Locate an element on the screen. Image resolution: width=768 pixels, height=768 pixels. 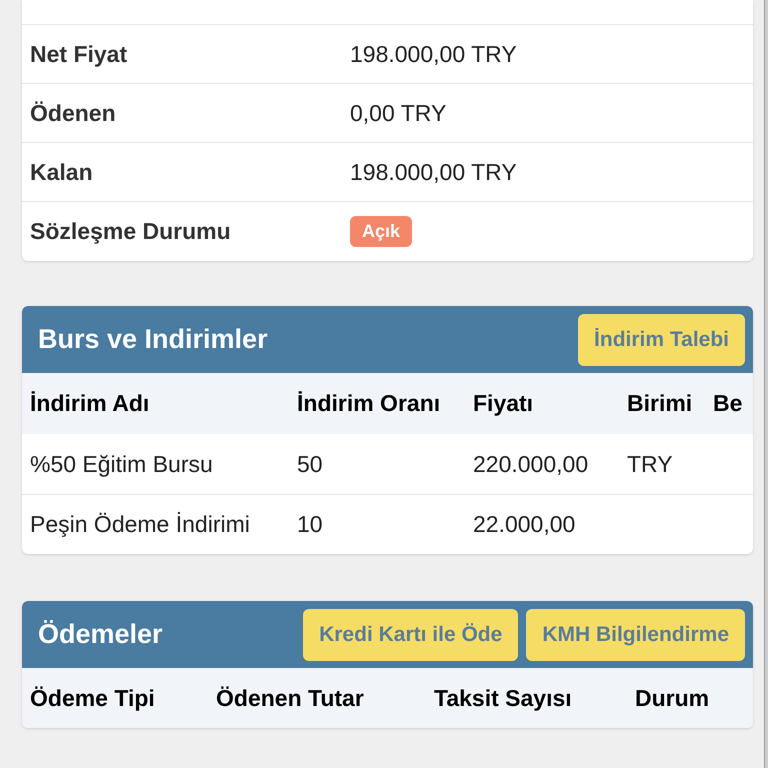
field-value: 0,00 TRY is located at coordinates (398, 113).